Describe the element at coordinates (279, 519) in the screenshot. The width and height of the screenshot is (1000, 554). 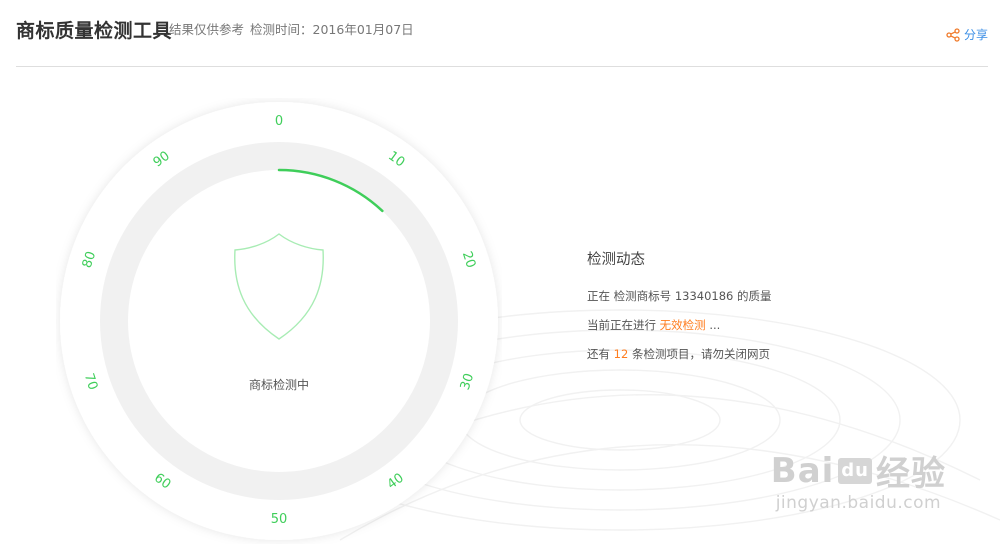
I see `dial-tick-50: 50` at that location.